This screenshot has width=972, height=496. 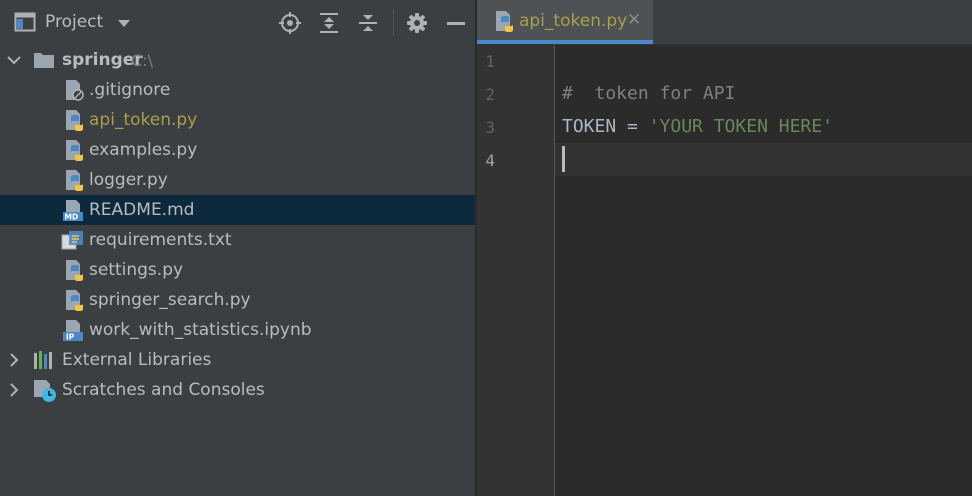 I want to click on notebook-file-icon: IP, so click(x=74, y=330).